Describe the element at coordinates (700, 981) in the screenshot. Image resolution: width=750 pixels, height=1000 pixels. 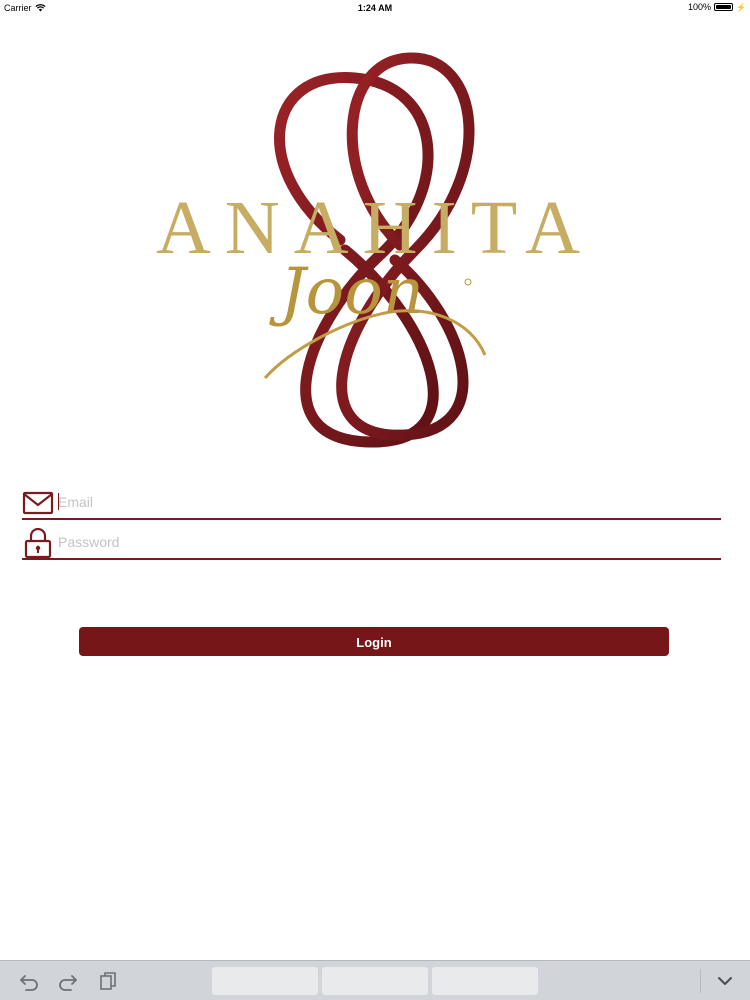
I see `bar-divider` at that location.